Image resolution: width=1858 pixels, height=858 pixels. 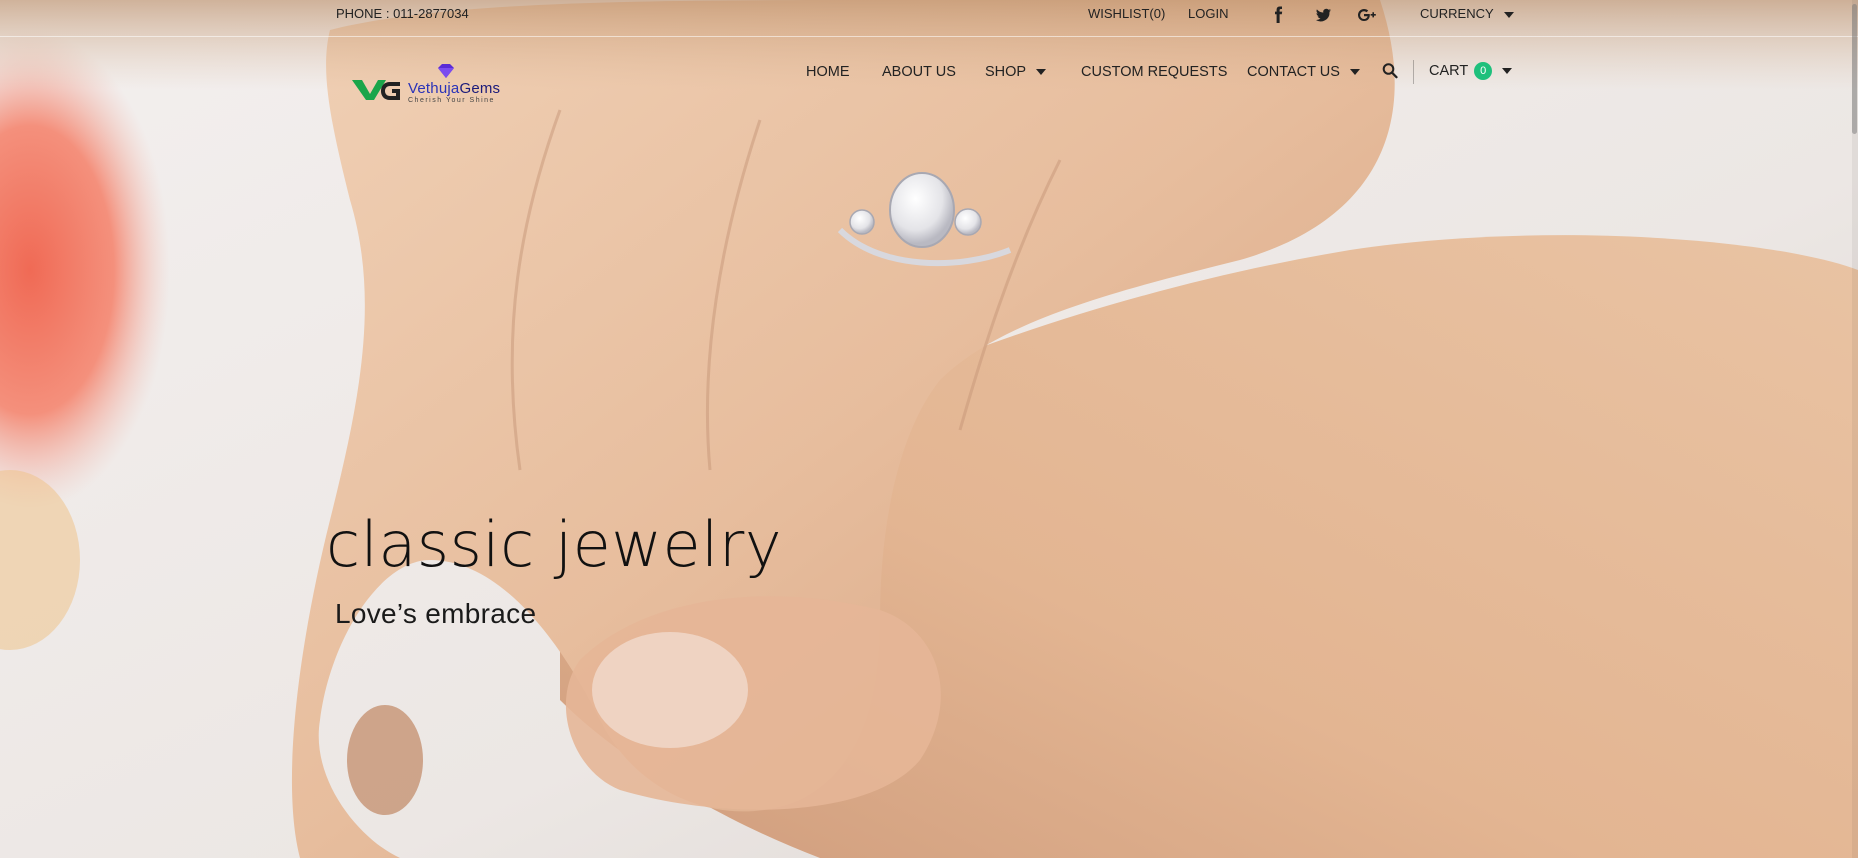 I want to click on nav-shop: SHOP, so click(x=1016, y=72).